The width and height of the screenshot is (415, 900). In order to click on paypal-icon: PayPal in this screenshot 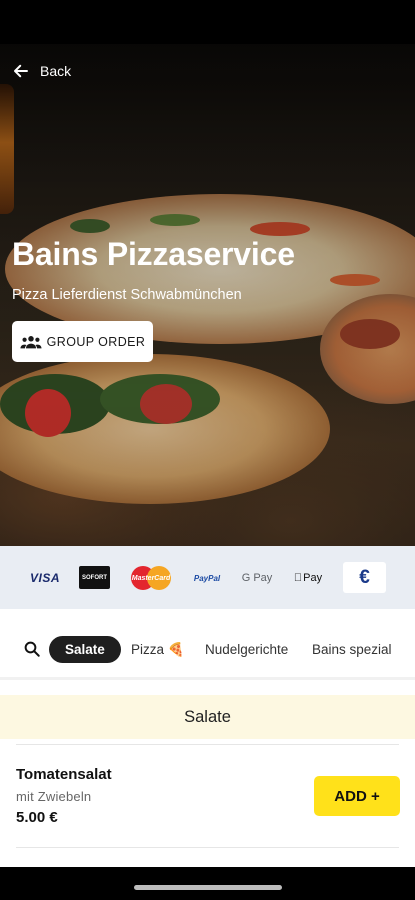, I will do `click(207, 578)`.